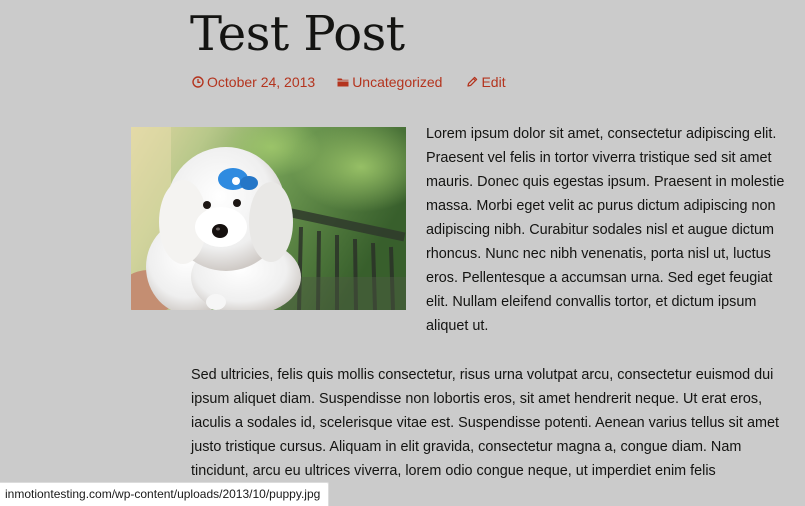 The image size is (805, 506). What do you see at coordinates (198, 82) in the screenshot?
I see `clock-icon` at bounding box center [198, 82].